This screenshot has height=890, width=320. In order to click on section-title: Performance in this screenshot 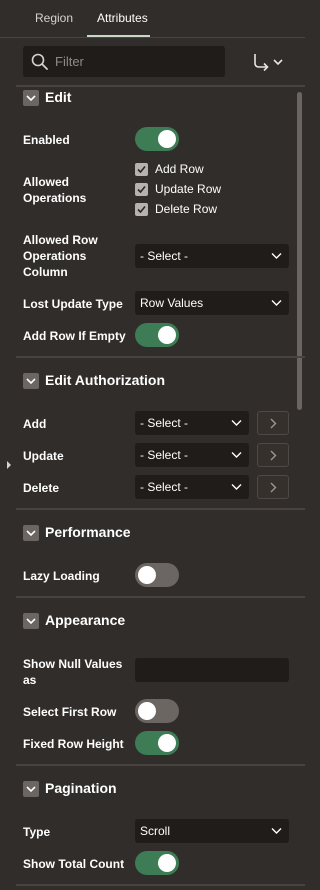, I will do `click(88, 532)`.